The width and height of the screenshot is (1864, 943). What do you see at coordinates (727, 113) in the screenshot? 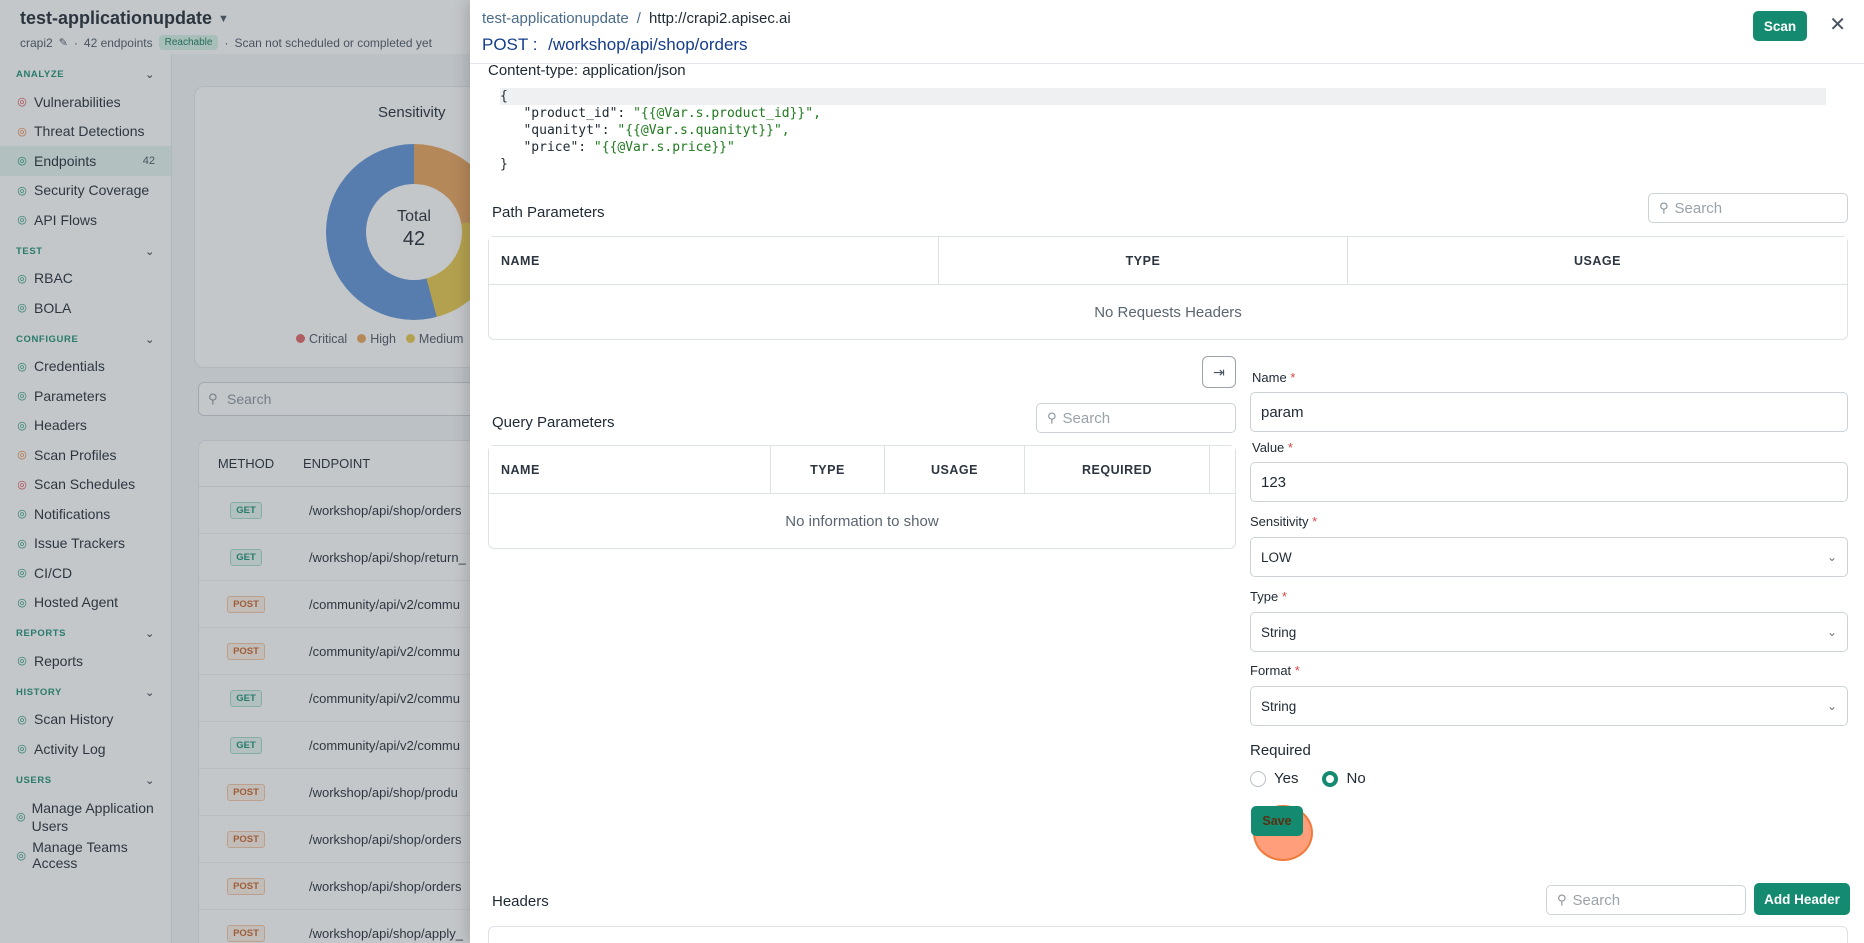
I see `code-value: "{{@Var.s.product_id}}",` at bounding box center [727, 113].